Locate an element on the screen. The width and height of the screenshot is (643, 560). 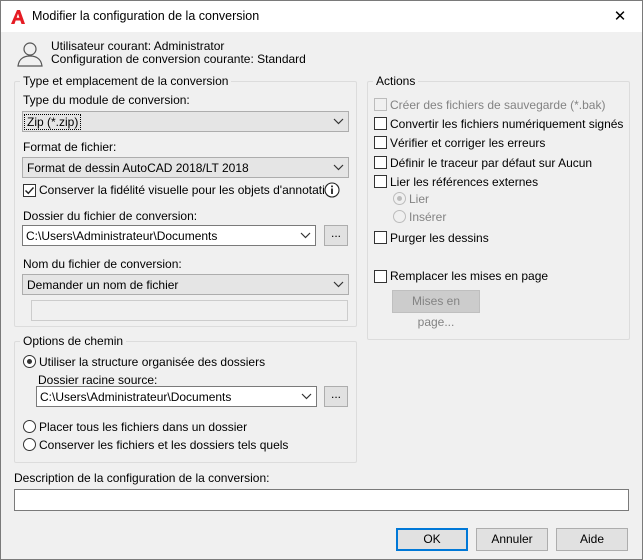
fidelity-checkbox is located at coordinates (29, 190).